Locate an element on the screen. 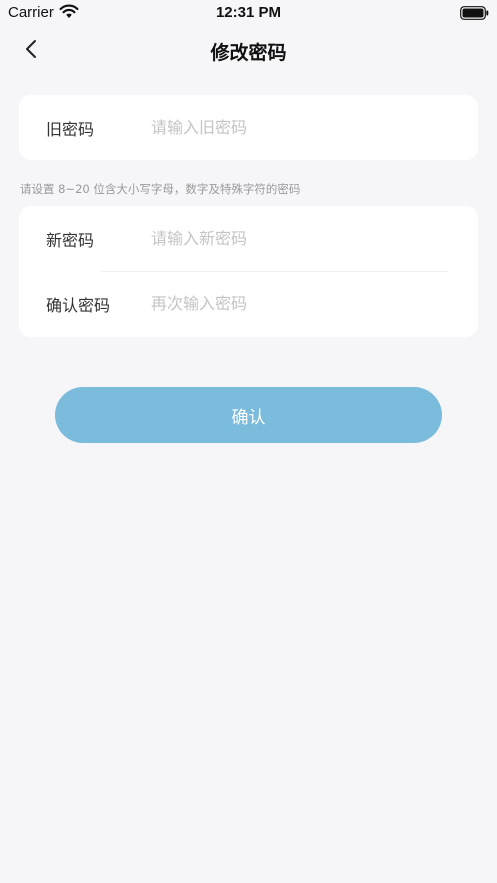 The image size is (497, 883). confirm-button: 确认 is located at coordinates (248, 415).